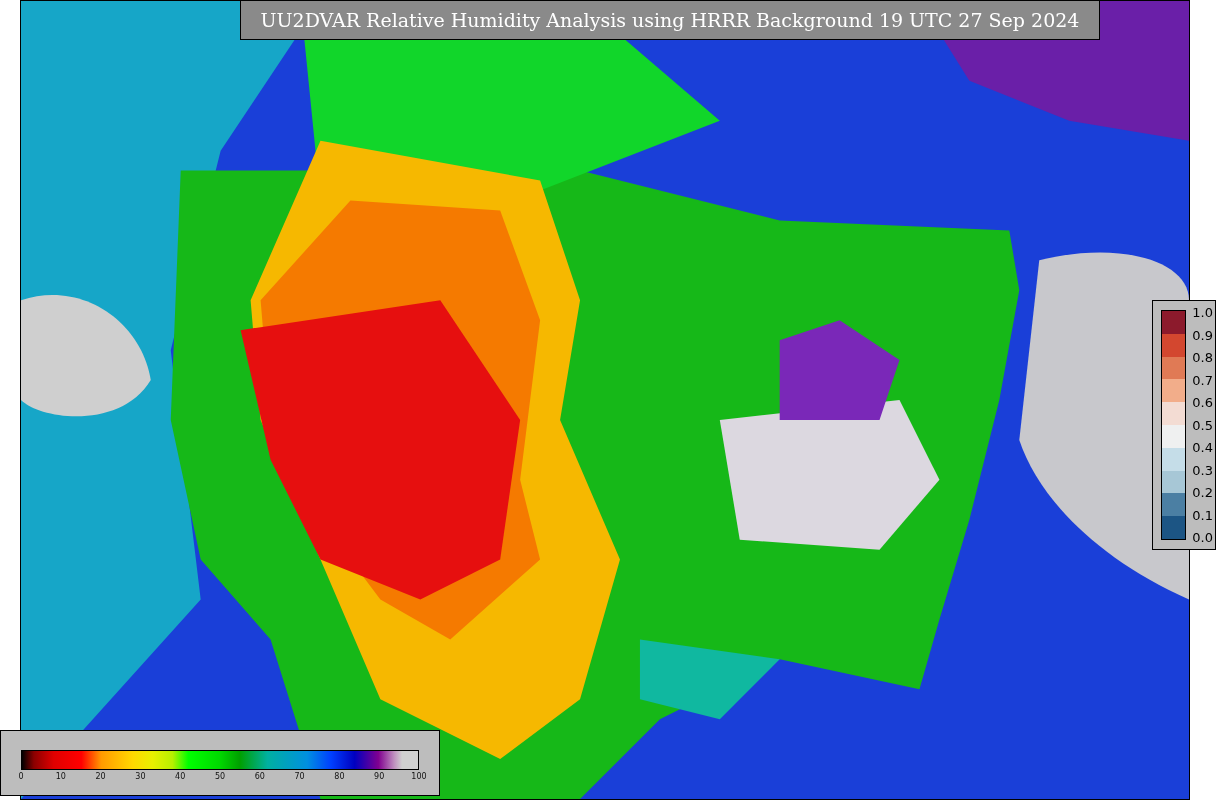 This screenshot has height=800, width=1216. What do you see at coordinates (60, 776) in the screenshot?
I see `tick-label: 10` at bounding box center [60, 776].